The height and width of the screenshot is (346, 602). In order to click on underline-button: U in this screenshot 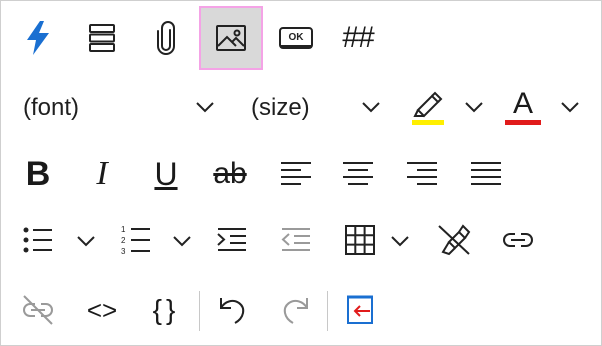, I will do `click(166, 174)`.